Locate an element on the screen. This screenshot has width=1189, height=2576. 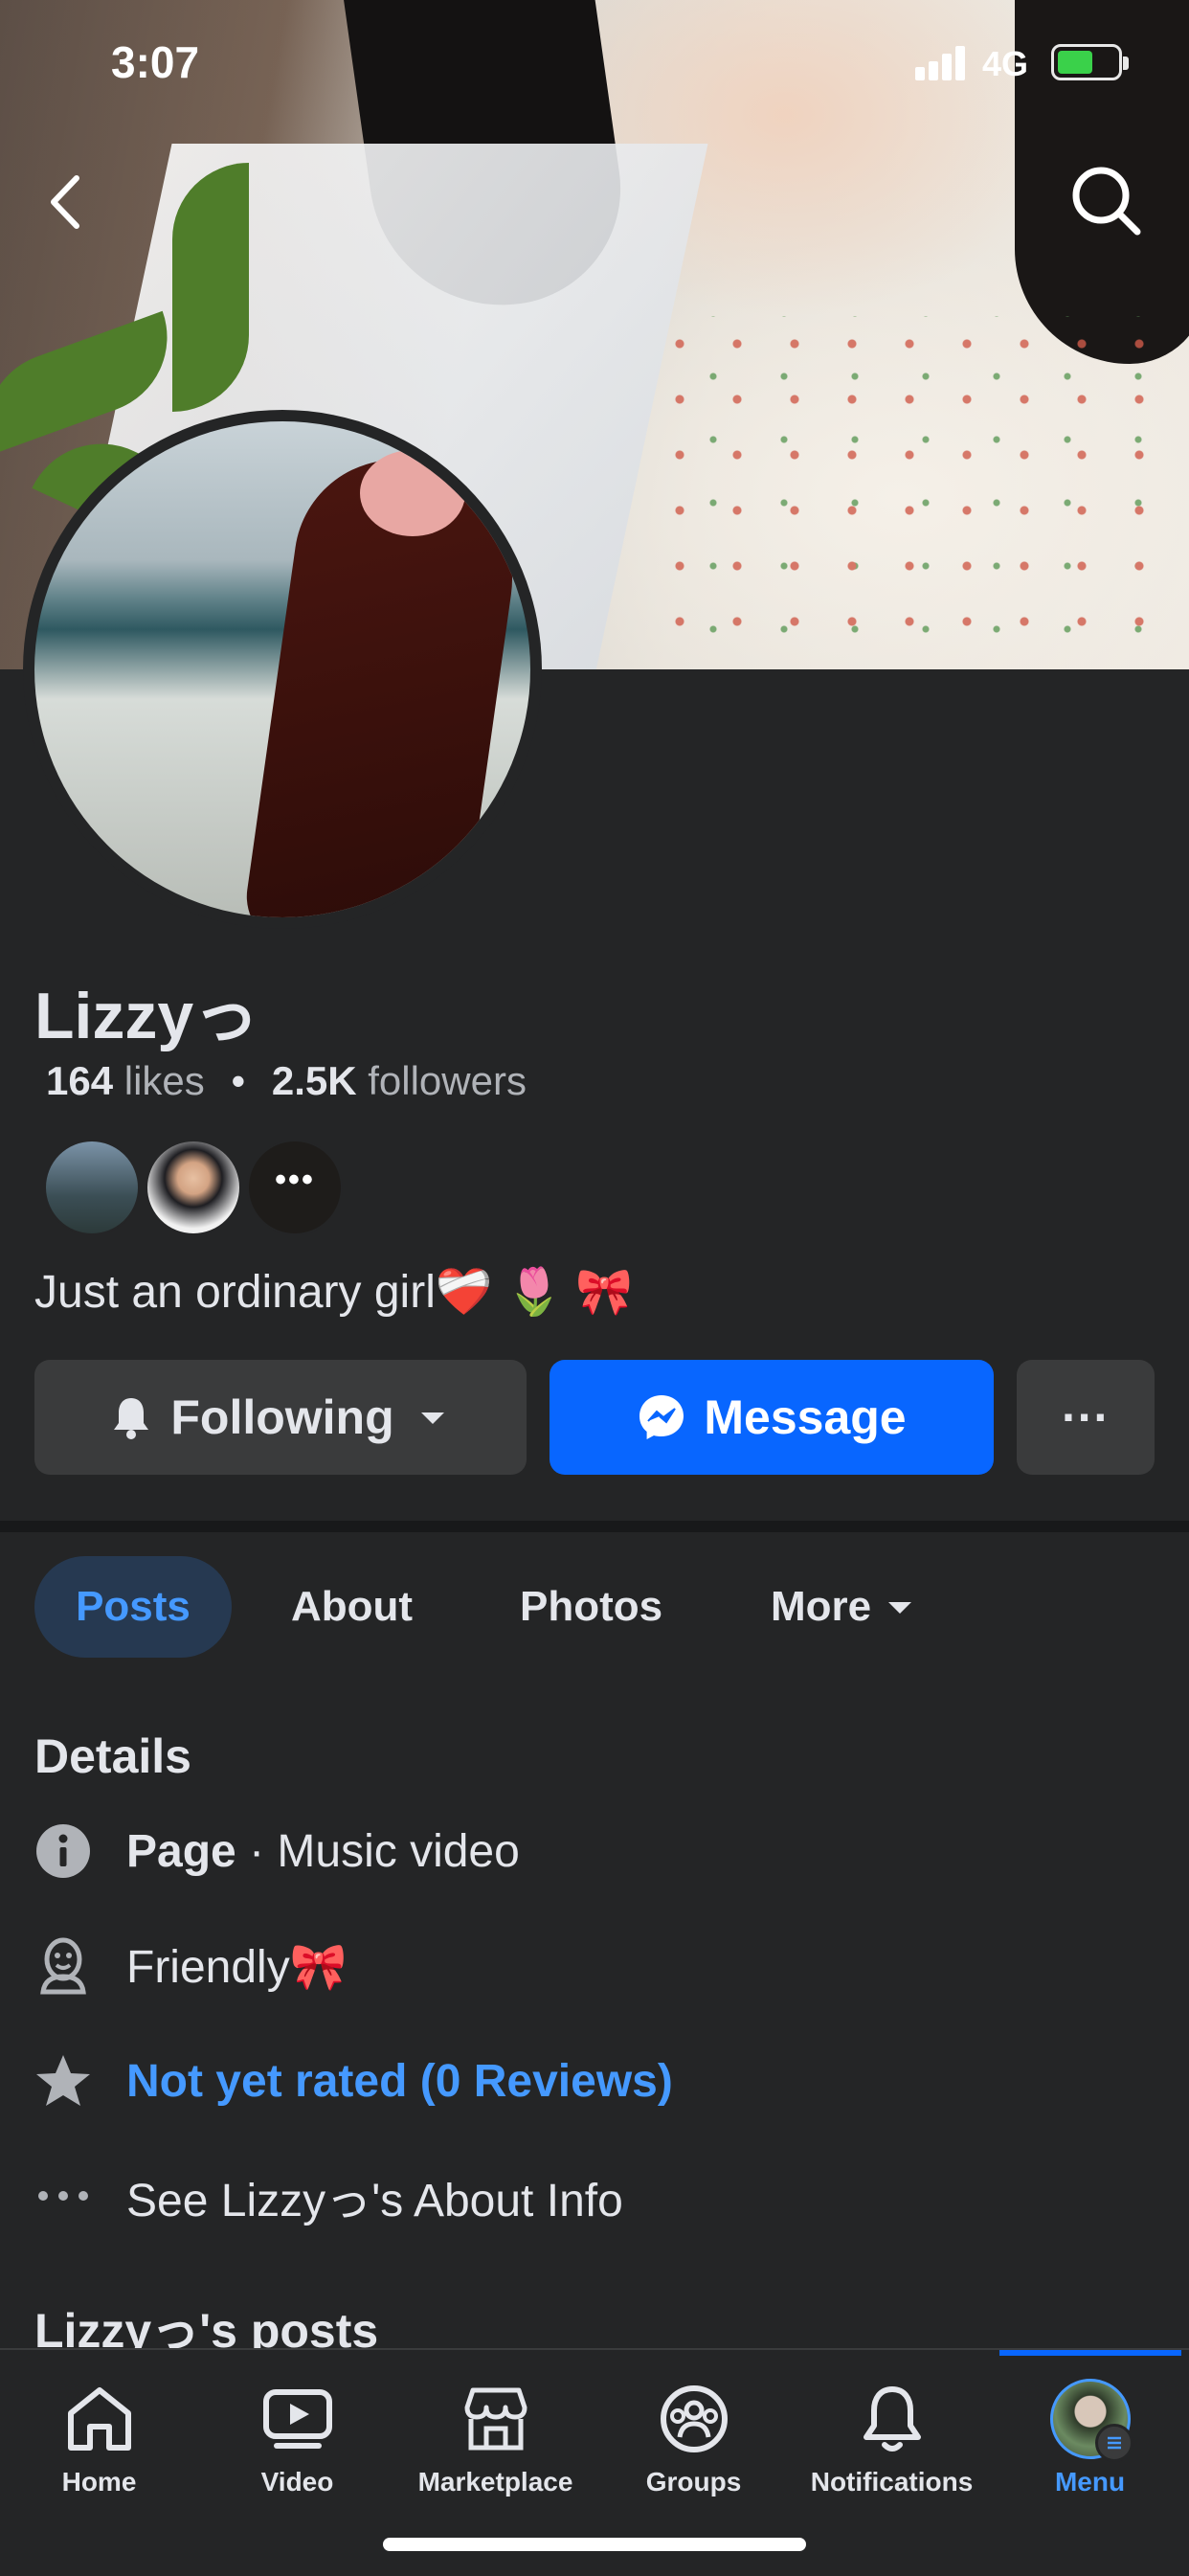
back-button is located at coordinates (67, 202).